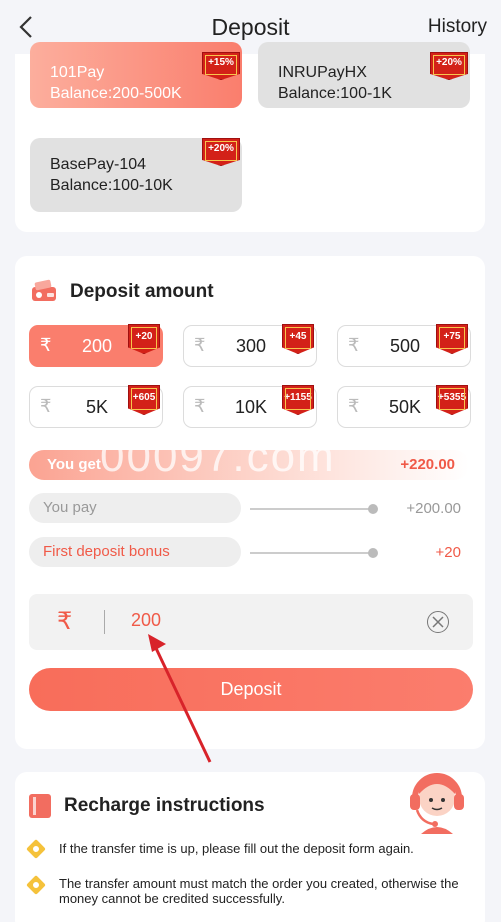  I want to click on wallet-icon, so click(44, 290).